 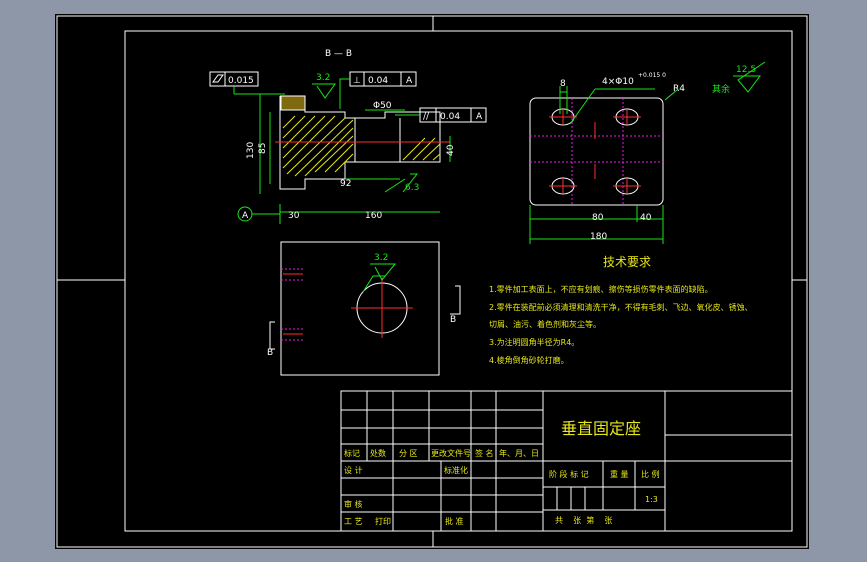 I want to click on tb-sheets: 共 张 第 张, so click(x=583, y=520).